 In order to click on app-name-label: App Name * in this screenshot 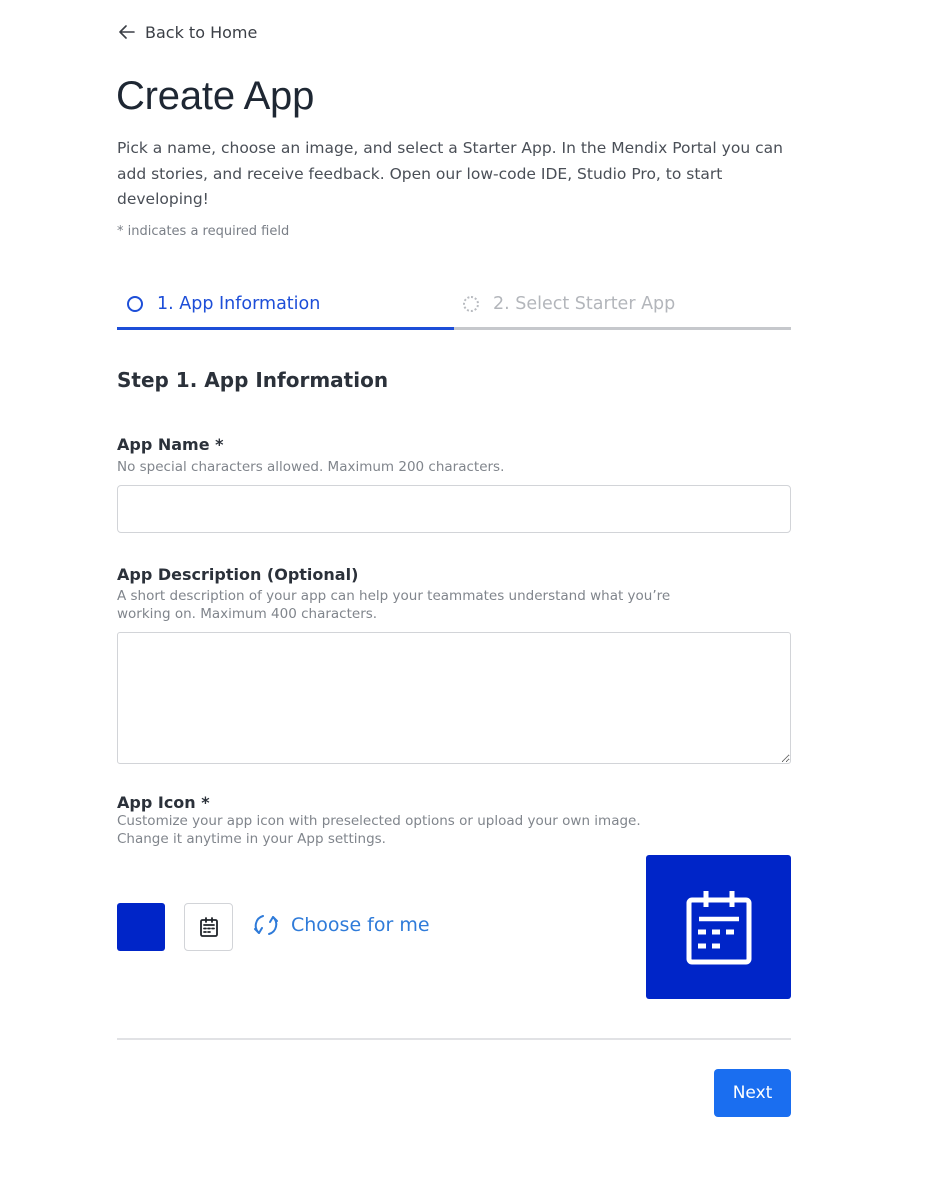, I will do `click(170, 444)`.